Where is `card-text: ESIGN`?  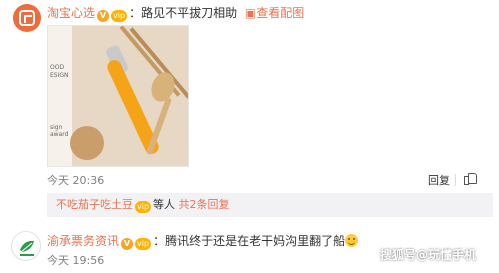
card-text: ESIGN is located at coordinates (59, 75).